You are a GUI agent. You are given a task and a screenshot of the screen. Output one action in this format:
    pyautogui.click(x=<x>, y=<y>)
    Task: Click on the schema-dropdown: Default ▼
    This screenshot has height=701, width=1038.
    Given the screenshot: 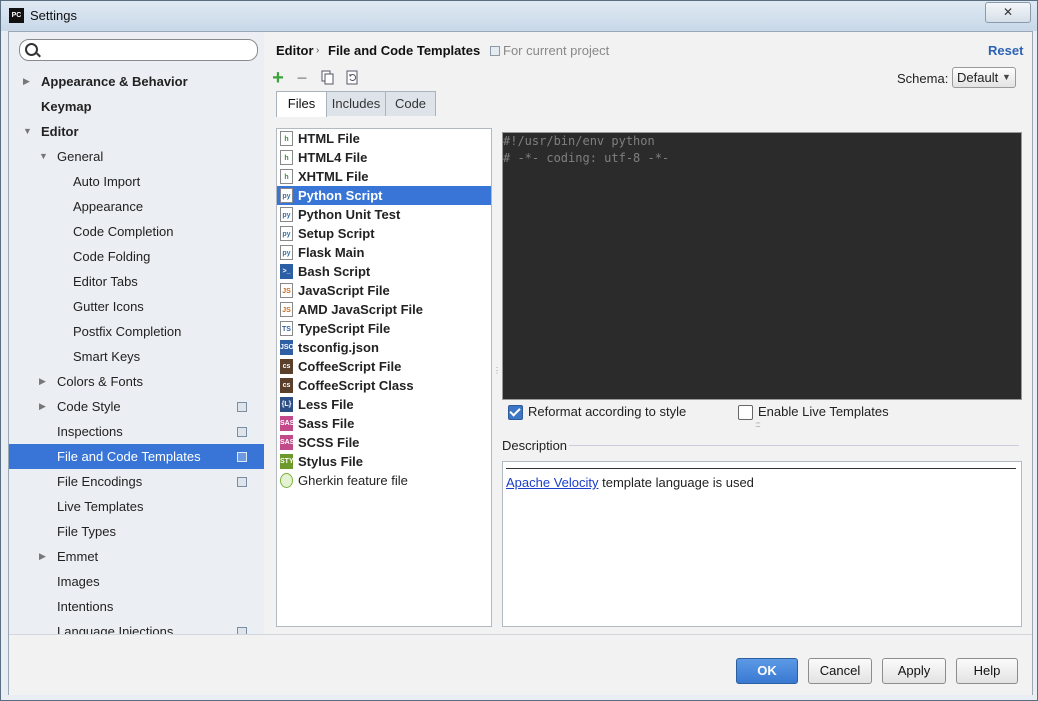 What is the action you would take?
    pyautogui.click(x=984, y=77)
    